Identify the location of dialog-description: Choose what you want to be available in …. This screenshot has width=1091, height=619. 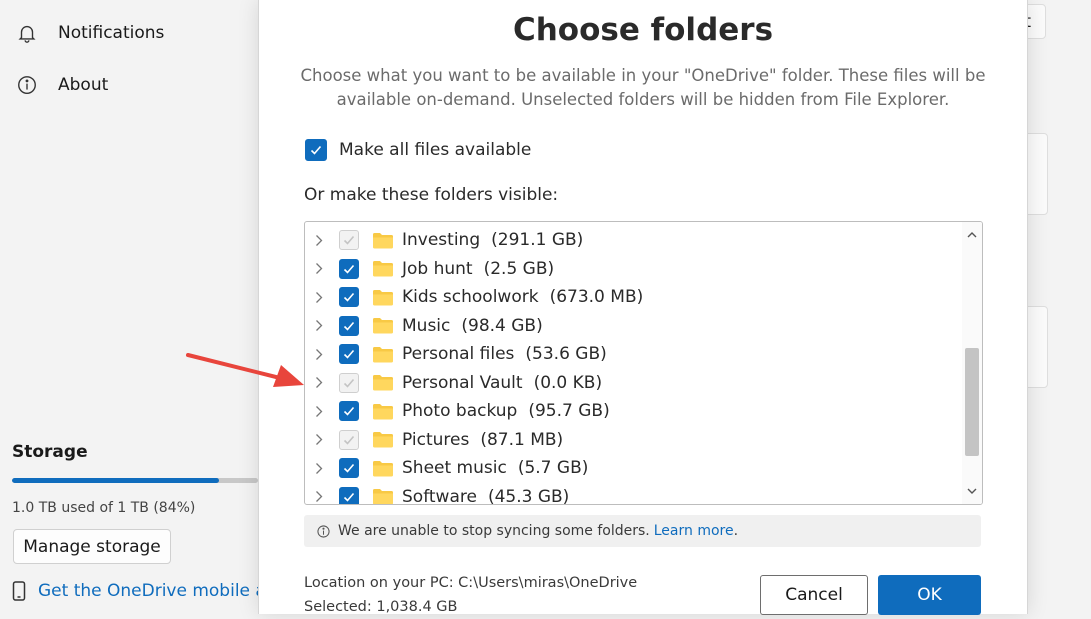
(643, 87).